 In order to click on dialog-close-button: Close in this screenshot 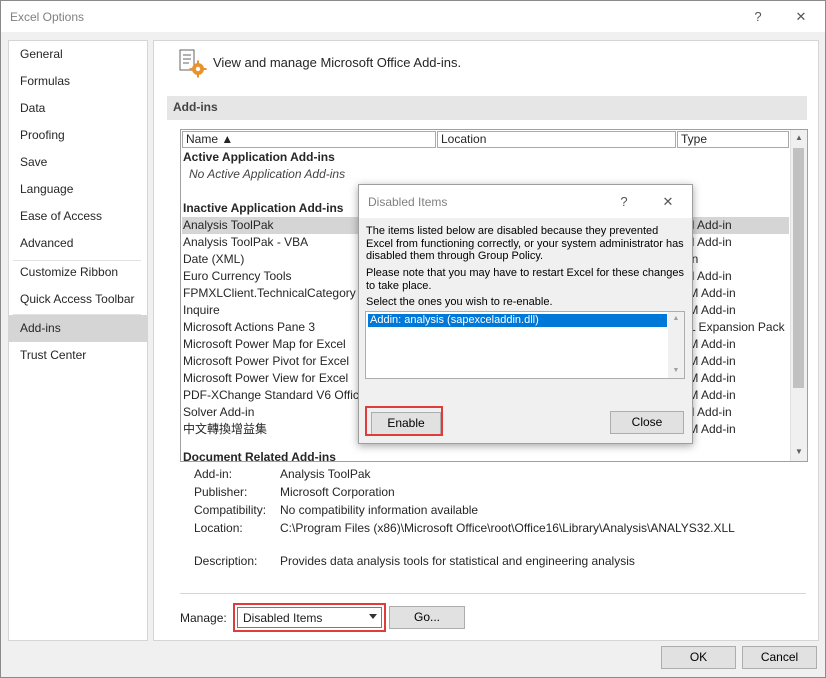, I will do `click(647, 422)`.